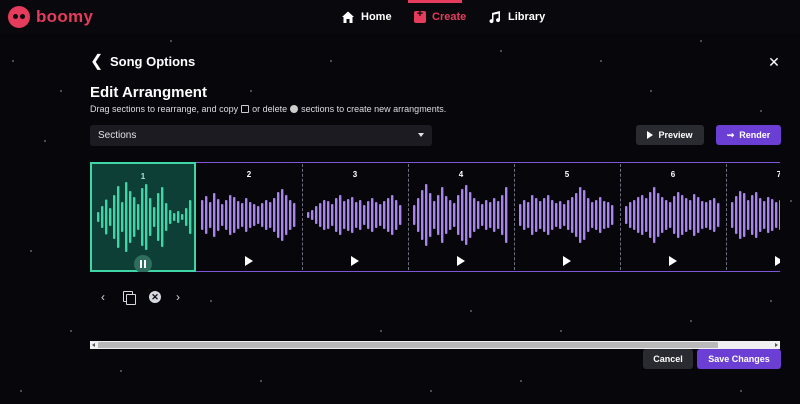  I want to click on scroll-right-arrow-icon, so click(776, 345).